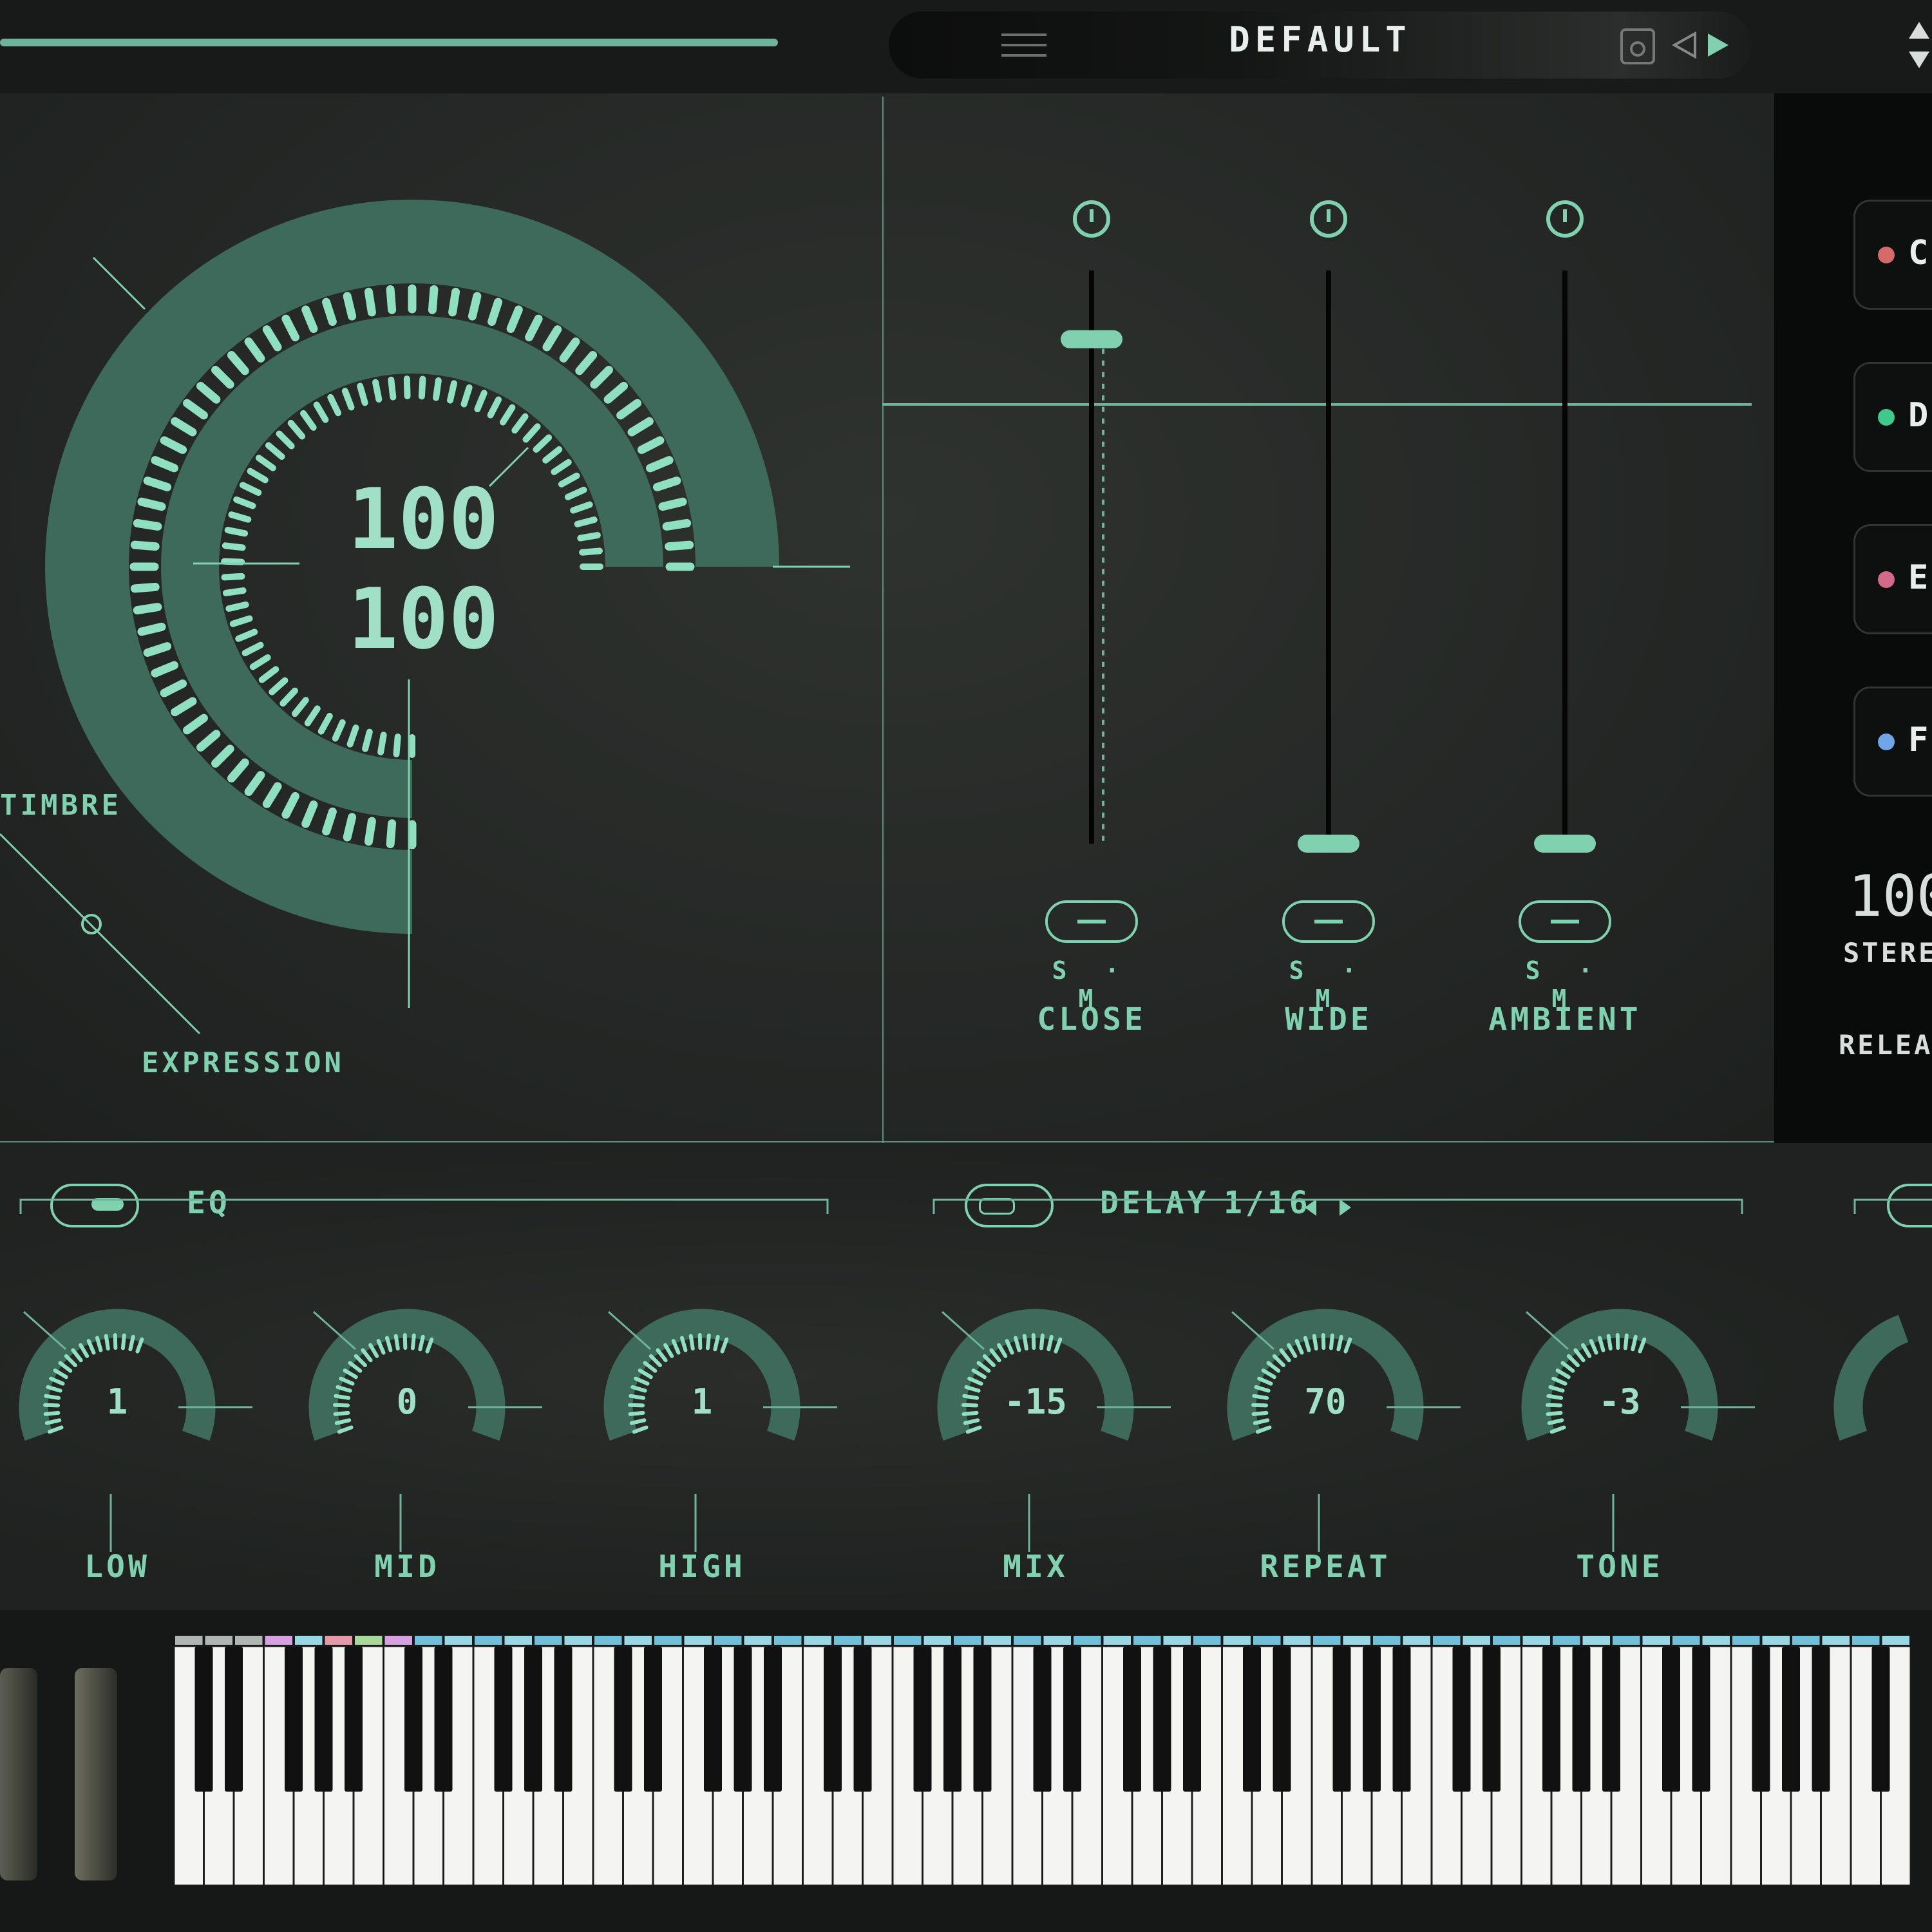 This screenshot has width=1932, height=1932. I want to click on menu-icon, so click(1023, 45).